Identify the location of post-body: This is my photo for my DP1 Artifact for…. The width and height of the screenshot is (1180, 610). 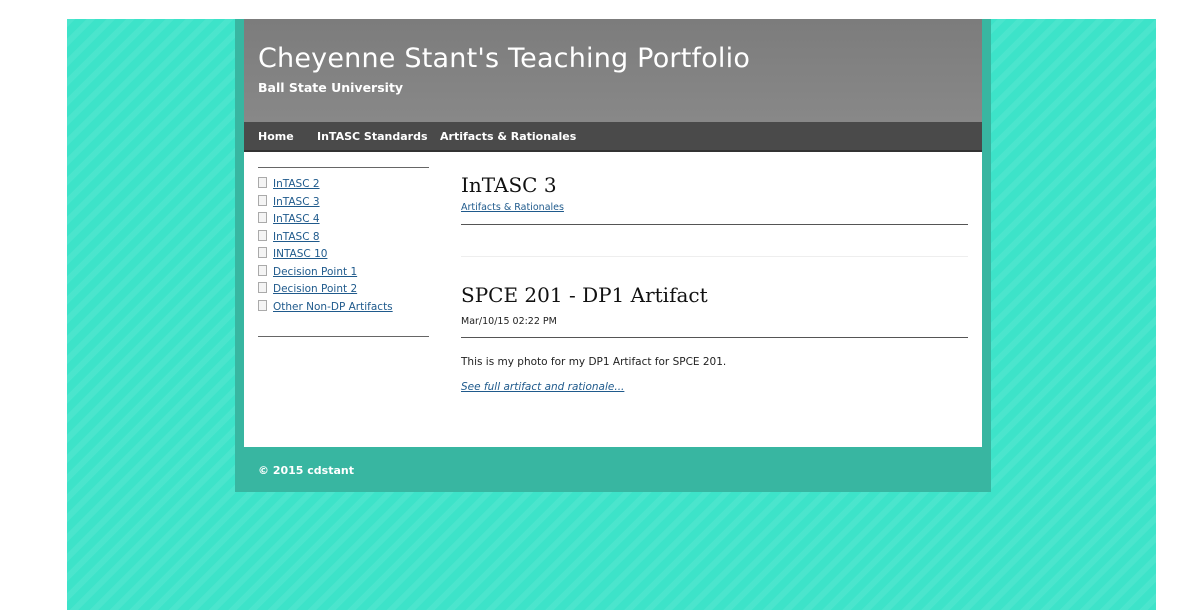
(594, 362).